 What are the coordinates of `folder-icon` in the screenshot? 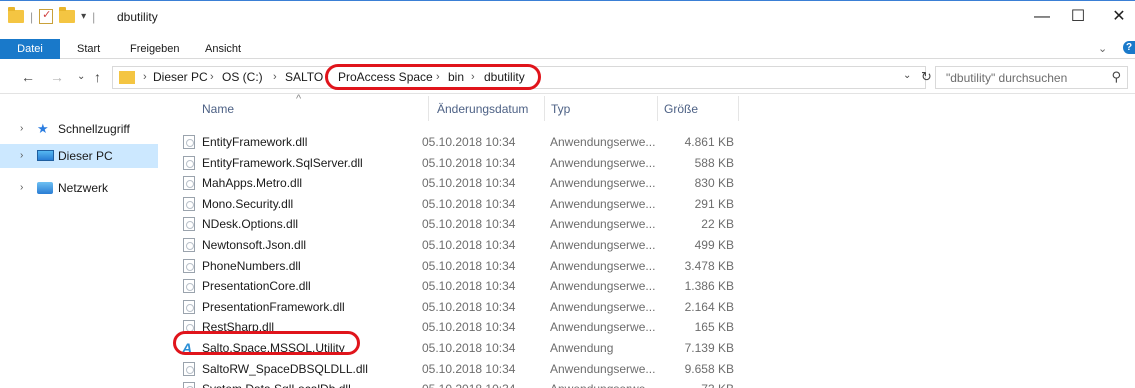 It's located at (16, 15).